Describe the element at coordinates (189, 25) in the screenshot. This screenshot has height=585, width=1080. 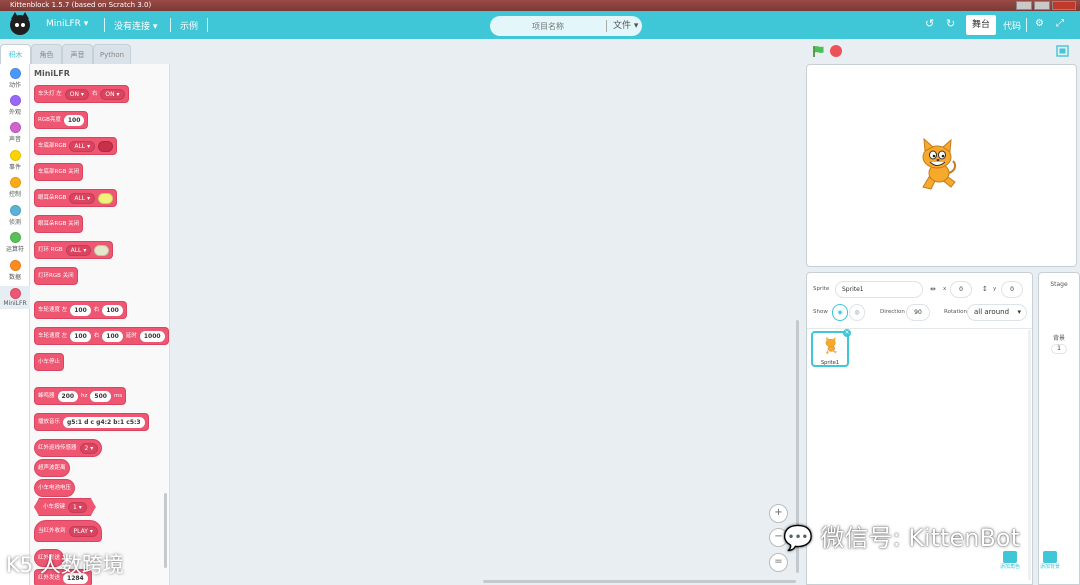
I see `examples-menu: 示例` at that location.